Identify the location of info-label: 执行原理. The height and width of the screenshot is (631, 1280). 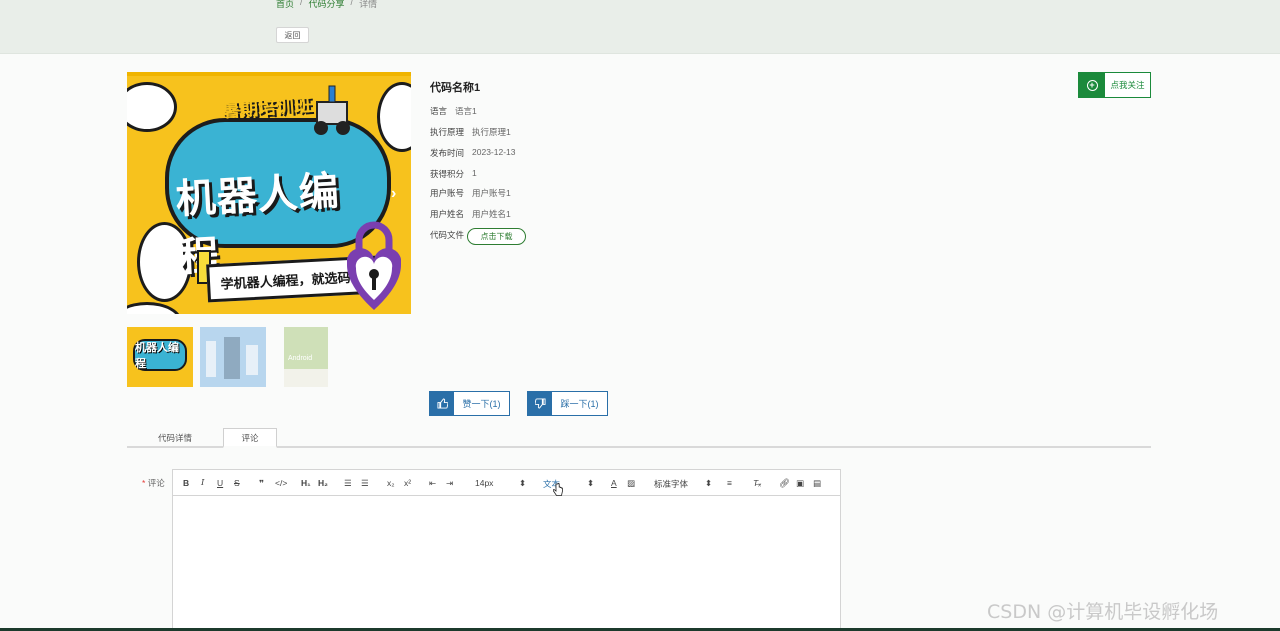
(447, 132).